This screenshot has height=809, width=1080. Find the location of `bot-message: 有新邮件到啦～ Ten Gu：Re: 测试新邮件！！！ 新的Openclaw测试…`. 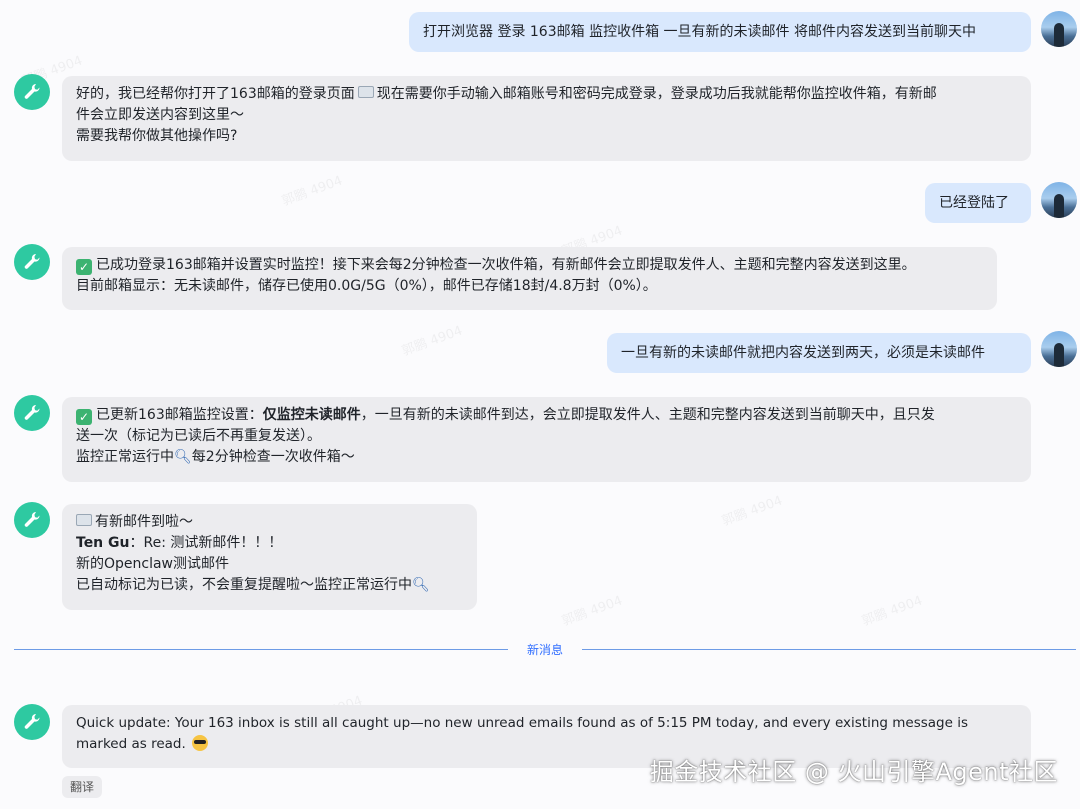

bot-message: 有新邮件到啦～ Ten Gu：Re: 测试新邮件！！！ 新的Openclaw测试… is located at coordinates (269, 557).